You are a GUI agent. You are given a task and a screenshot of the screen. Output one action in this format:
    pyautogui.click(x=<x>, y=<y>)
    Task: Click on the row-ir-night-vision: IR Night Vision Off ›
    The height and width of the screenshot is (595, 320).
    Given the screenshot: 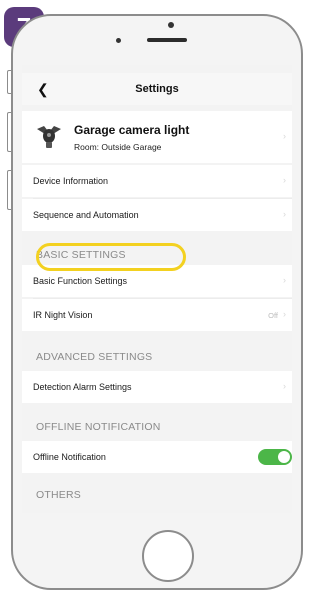 What is the action you would take?
    pyautogui.click(x=157, y=315)
    